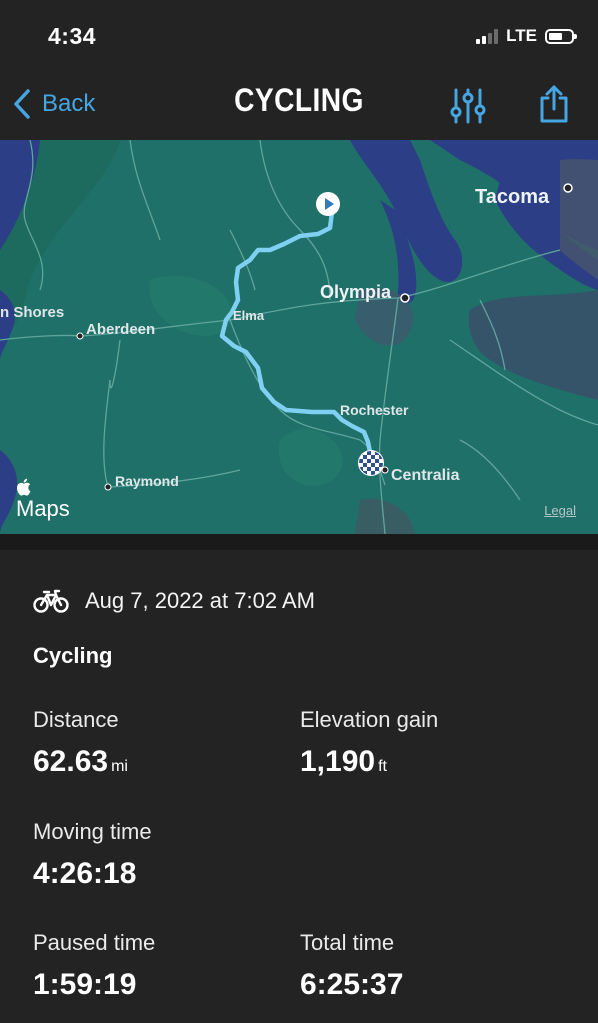  Describe the element at coordinates (468, 106) in the screenshot. I see `filter-sliders-icon` at that location.